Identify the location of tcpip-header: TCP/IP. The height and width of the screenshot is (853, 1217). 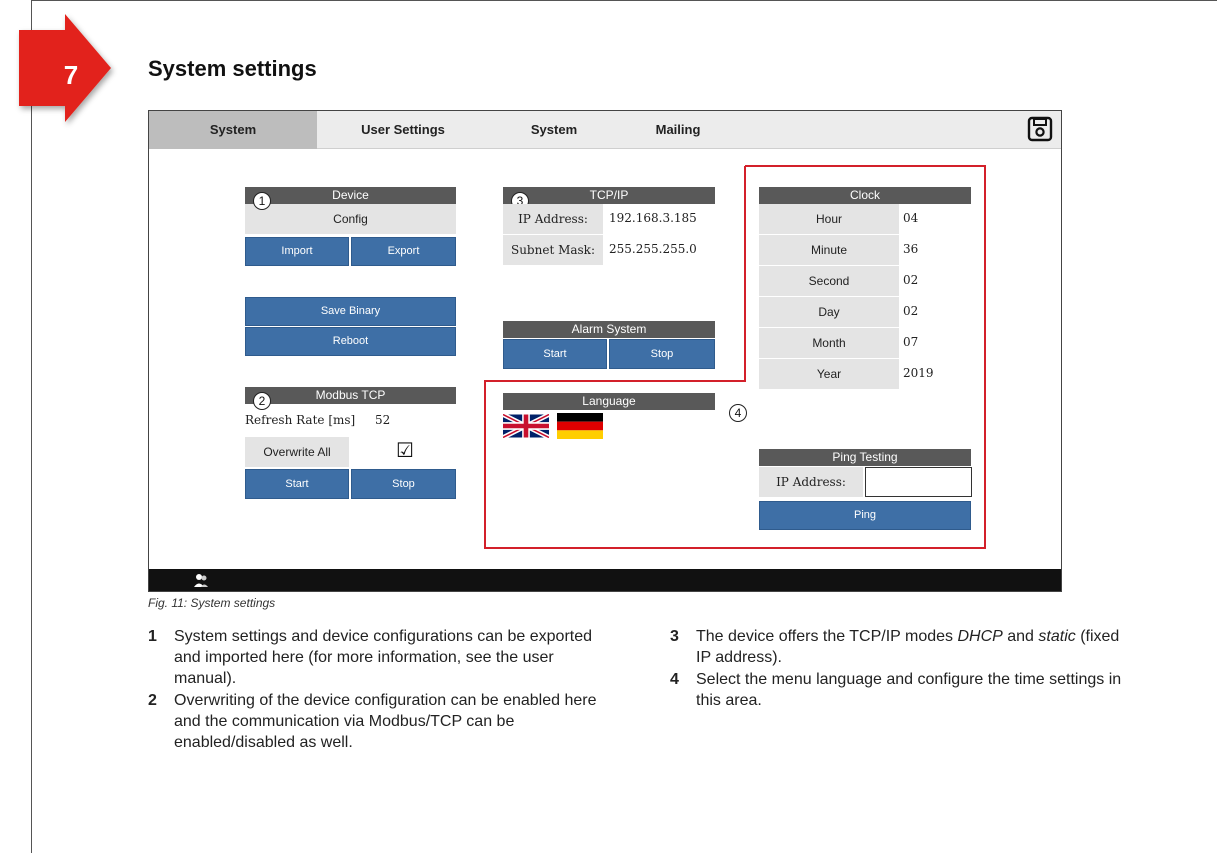
(609, 195).